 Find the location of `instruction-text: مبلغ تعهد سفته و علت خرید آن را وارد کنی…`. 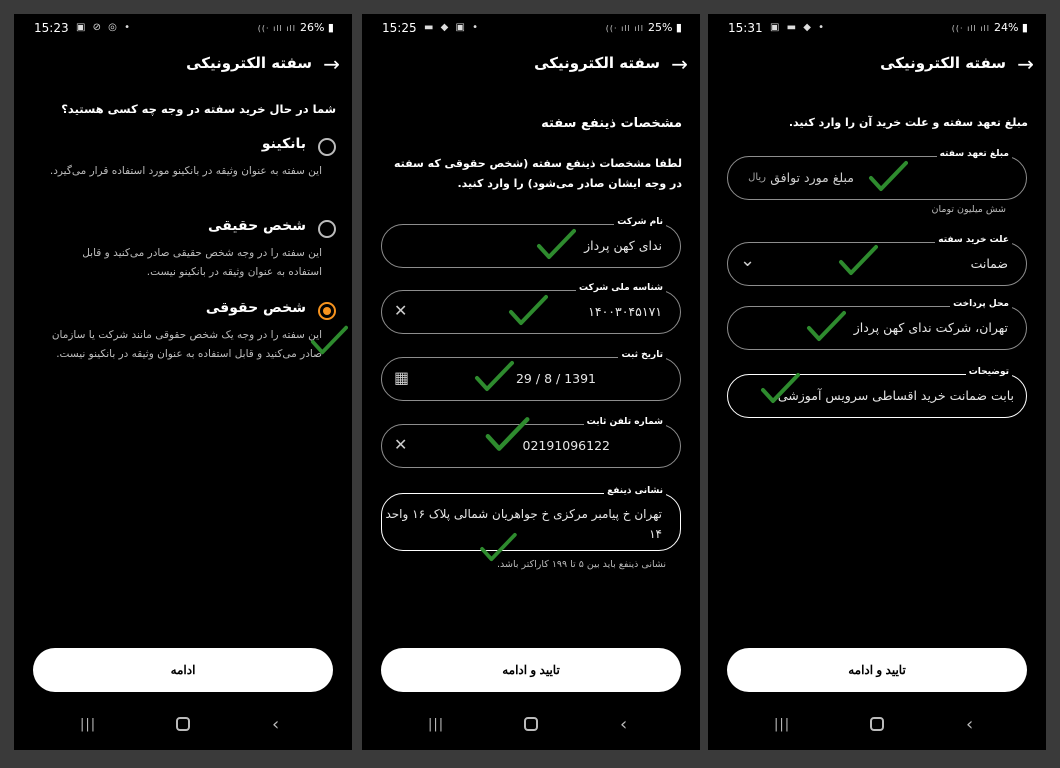

instruction-text: مبلغ تعهد سفته و علت خرید آن را وارد کنی… is located at coordinates (908, 122).